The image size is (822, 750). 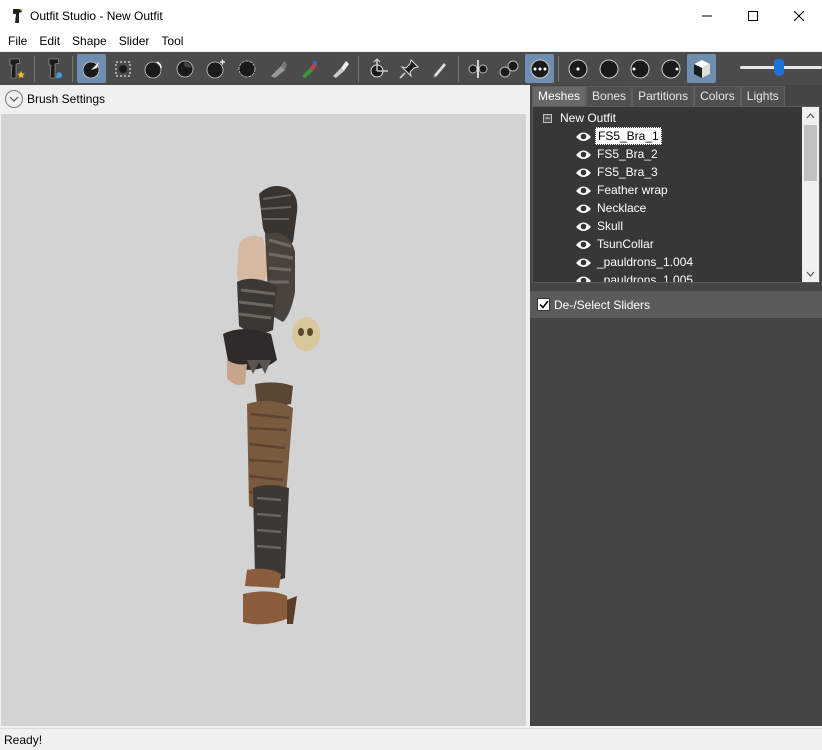 I want to click on outfit-icon, so click(x=55, y=68).